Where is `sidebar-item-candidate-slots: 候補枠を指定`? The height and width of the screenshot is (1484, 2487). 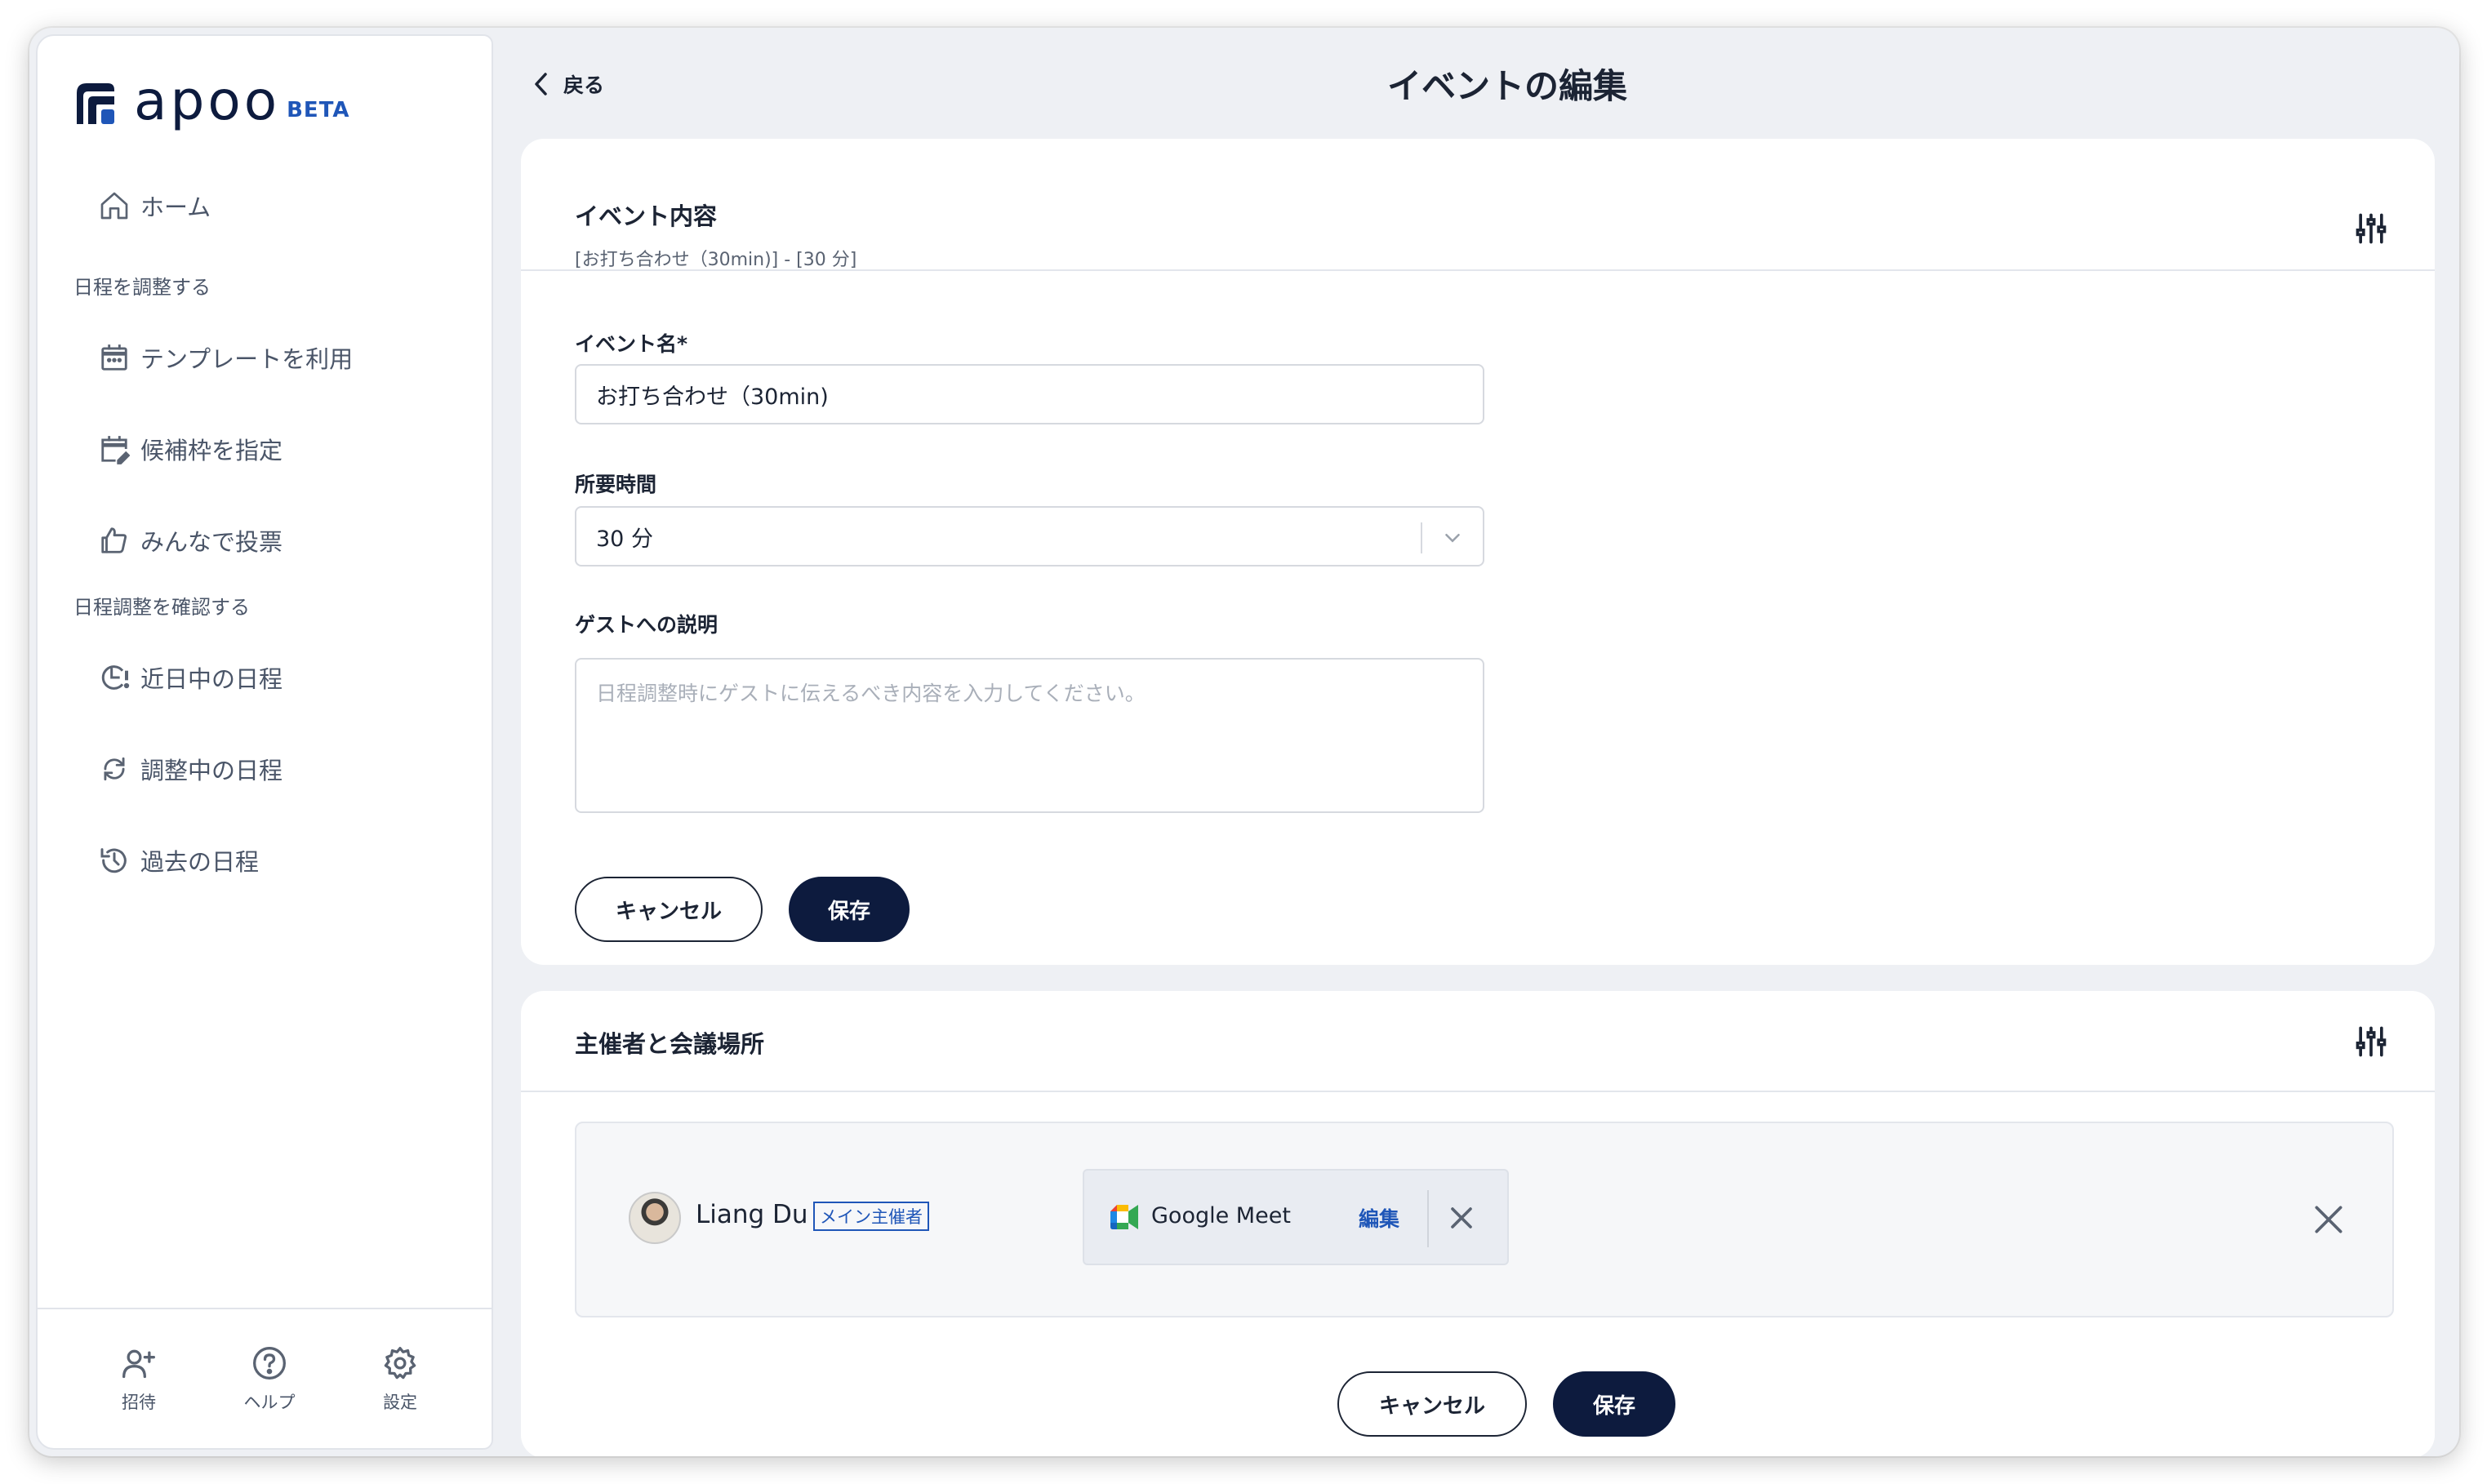
sidebar-item-candidate-slots: 候補枠を指定 is located at coordinates (189, 449).